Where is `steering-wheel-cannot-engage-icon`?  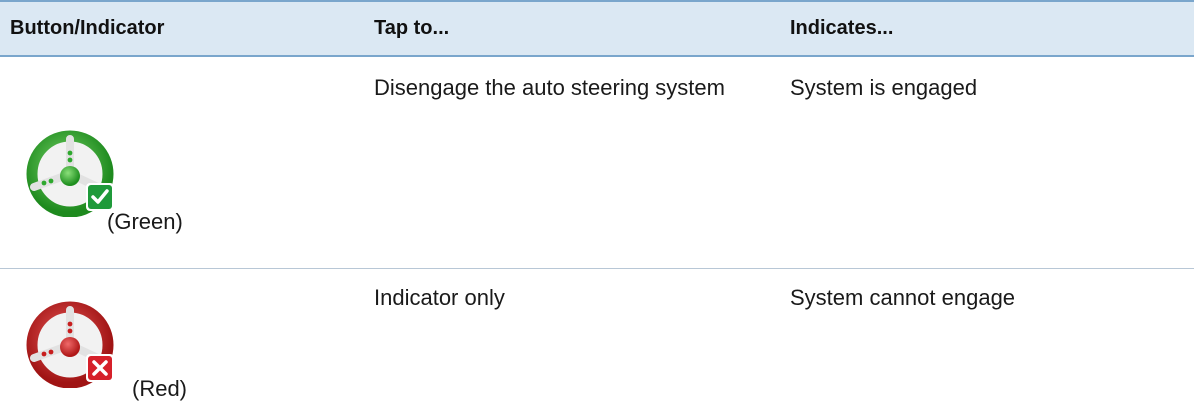
steering-wheel-cannot-engage-icon is located at coordinates (72, 346).